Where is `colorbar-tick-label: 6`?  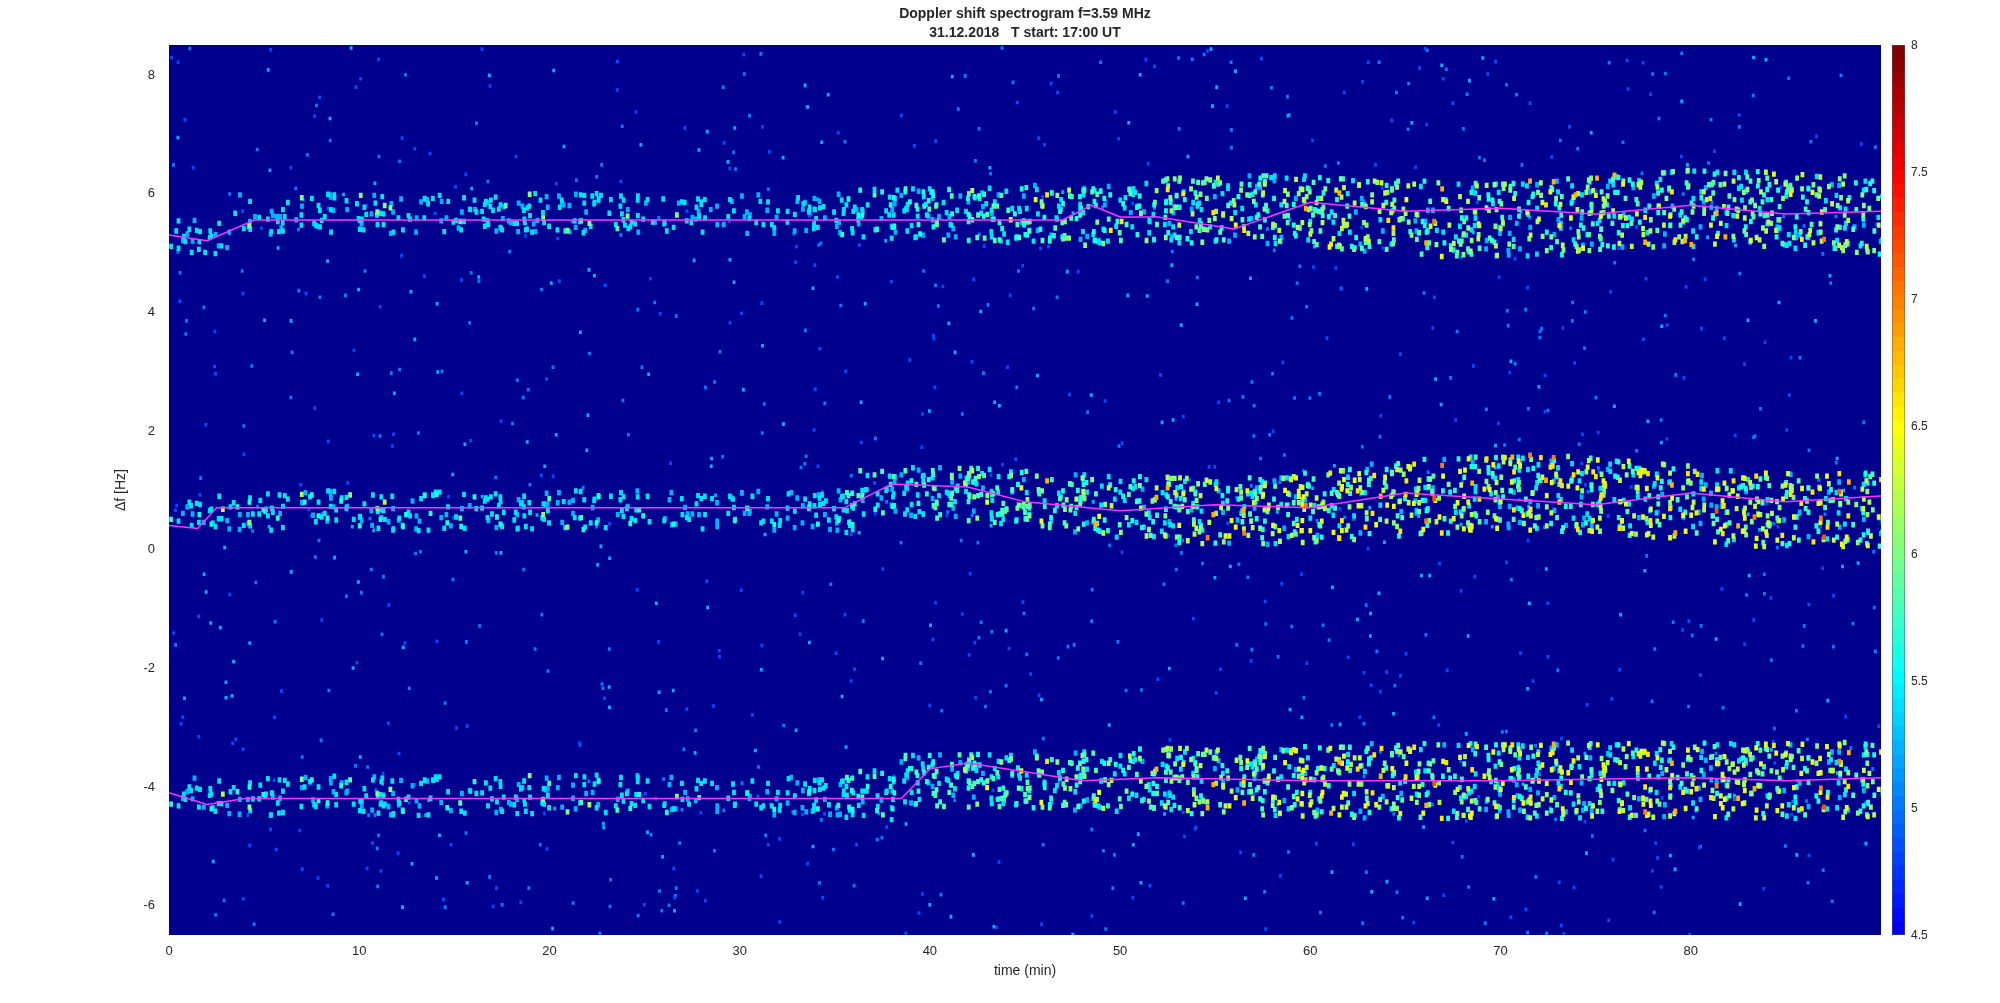
colorbar-tick-label: 6 is located at coordinates (1914, 553).